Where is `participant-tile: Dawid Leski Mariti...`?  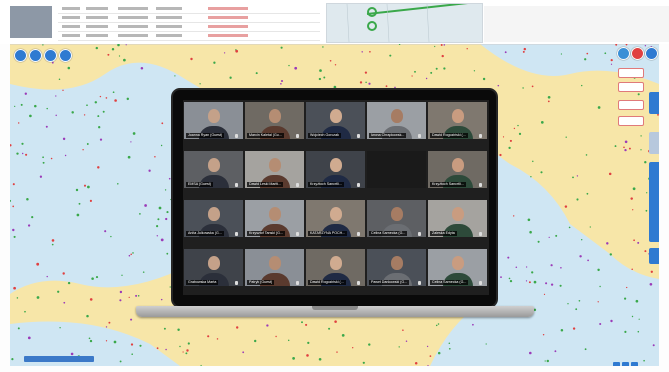 participant-tile: Dawid Leski Mariti... is located at coordinates (274, 169).